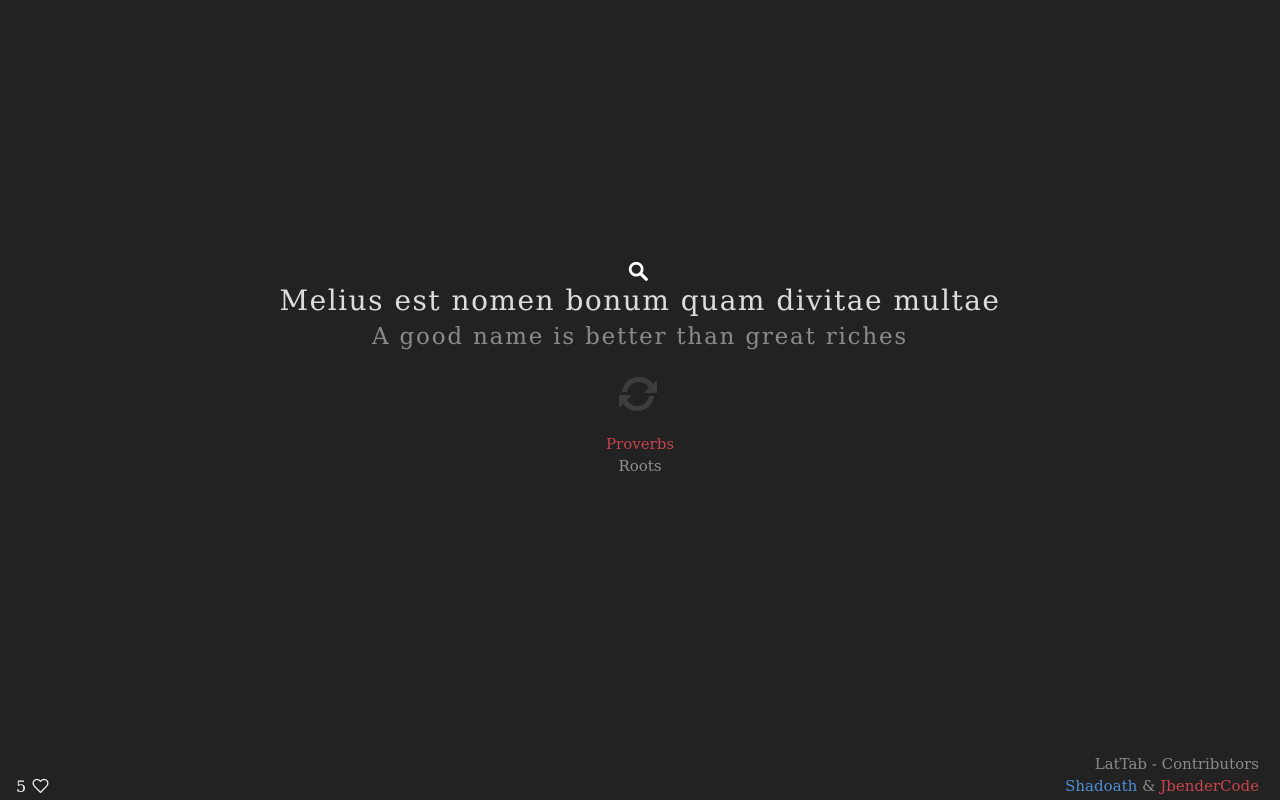 The width and height of the screenshot is (1280, 800). What do you see at coordinates (21, 786) in the screenshot?
I see `favorites-count: 5` at bounding box center [21, 786].